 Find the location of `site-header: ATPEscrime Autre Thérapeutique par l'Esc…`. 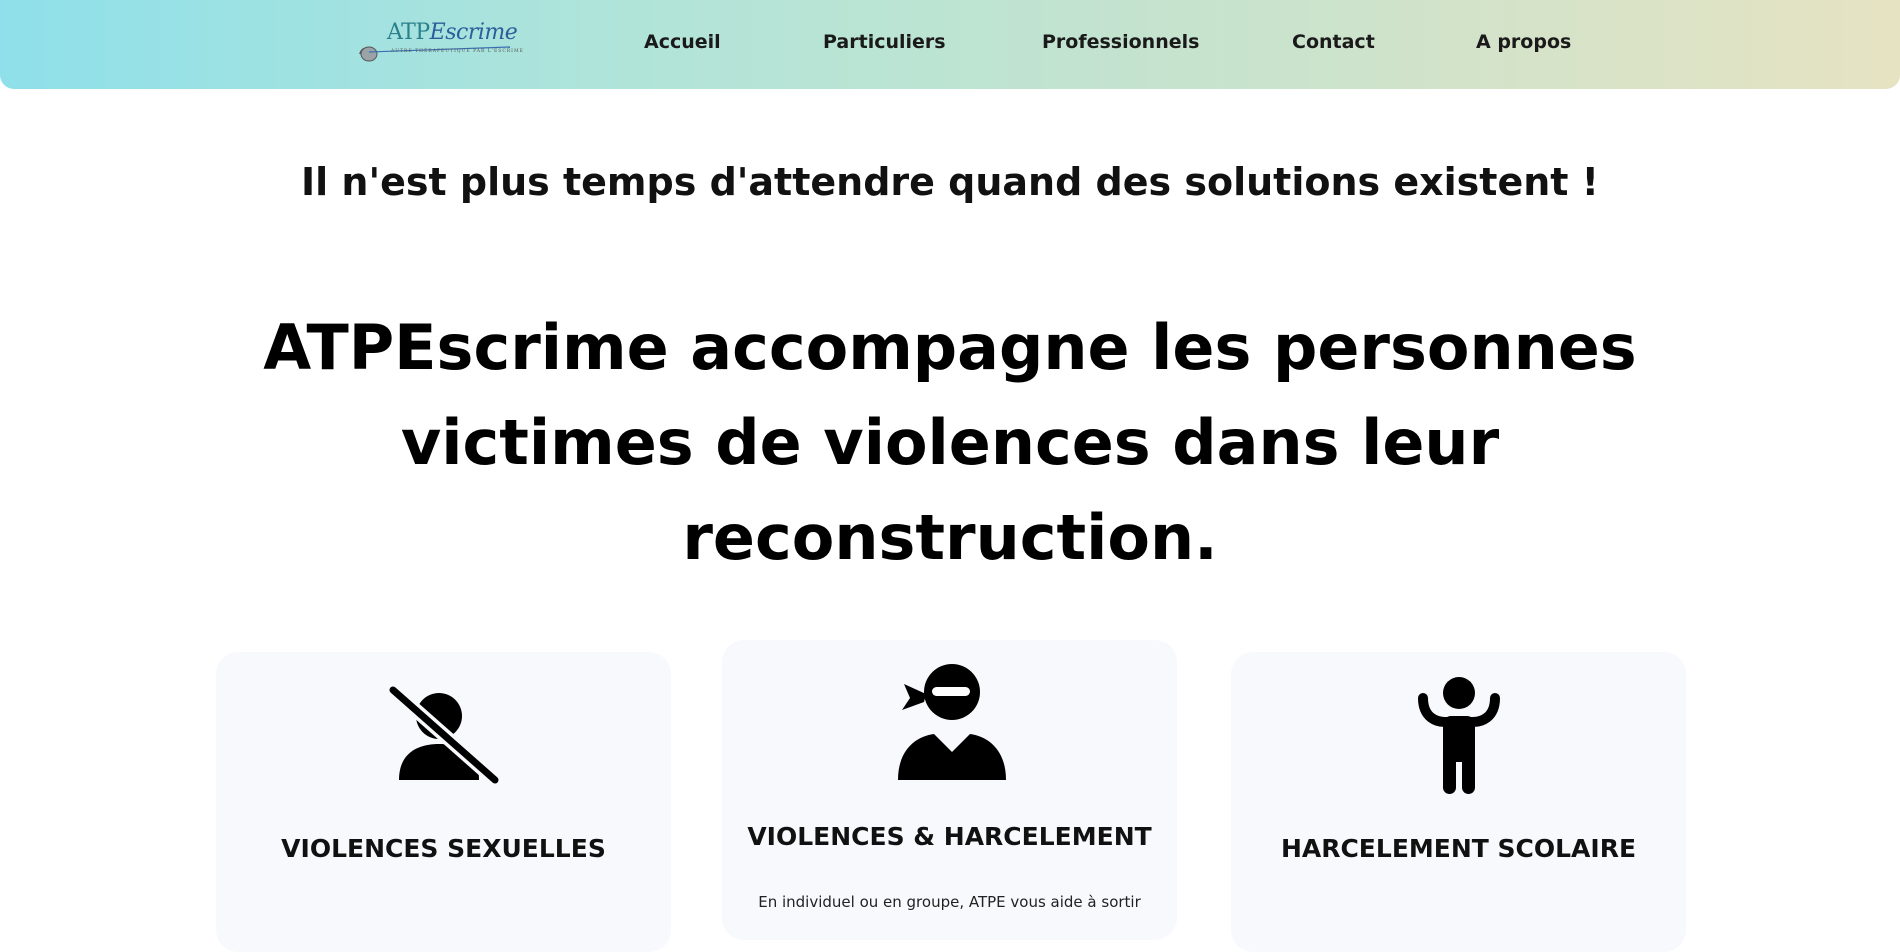

site-header: ATPEscrime Autre Thérapeutique par l'Esc… is located at coordinates (950, 44).